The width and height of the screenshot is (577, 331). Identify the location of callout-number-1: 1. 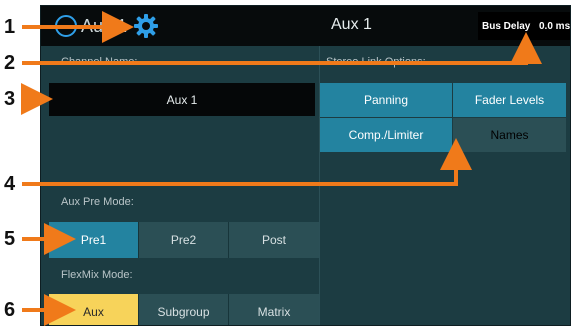
(10, 27).